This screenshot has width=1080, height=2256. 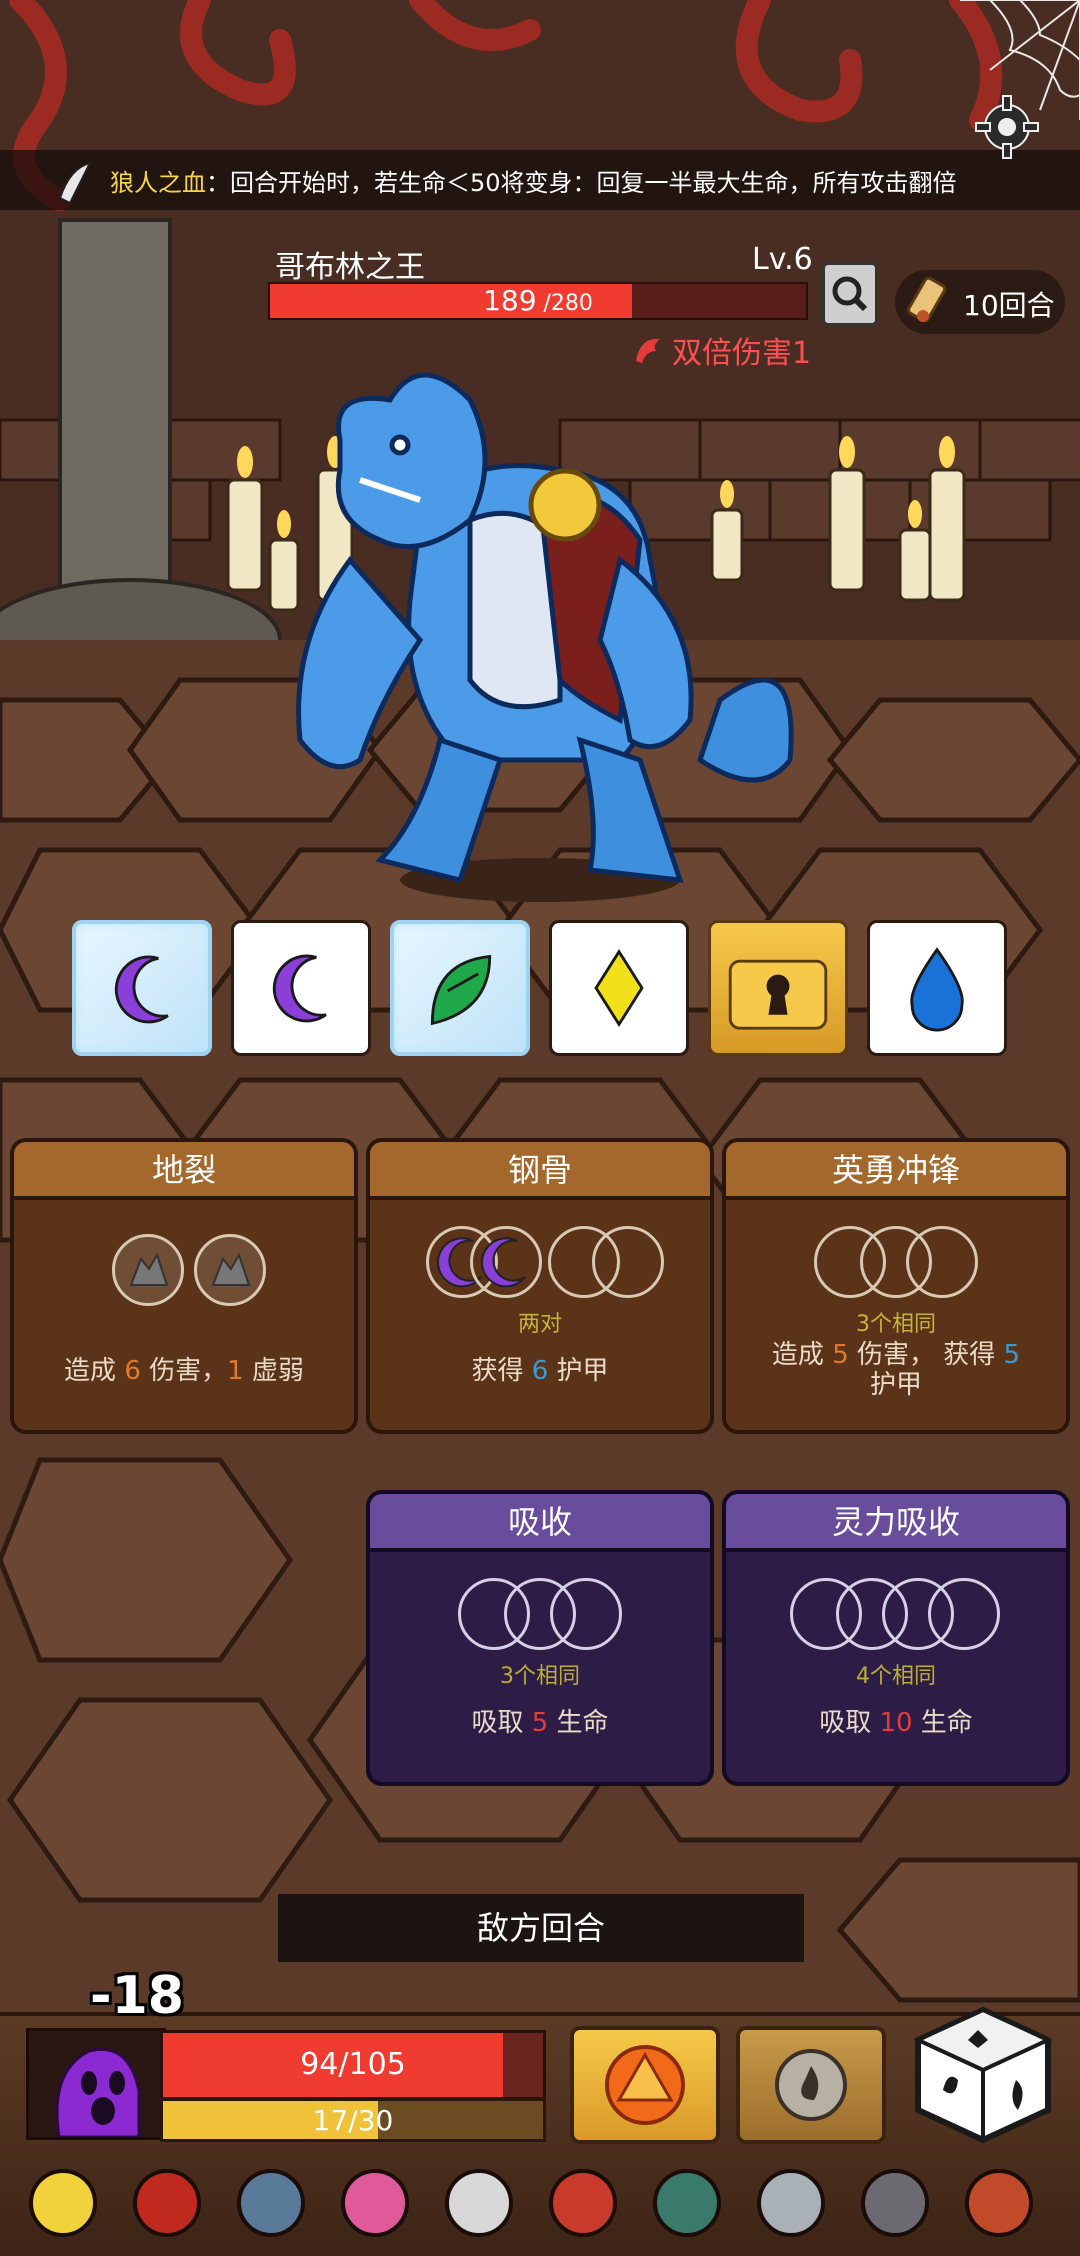 I want to click on inspect-enemy-button, so click(x=850, y=294).